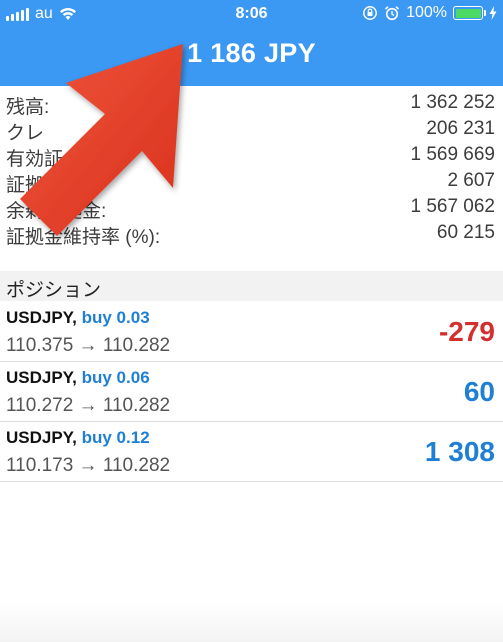 This screenshot has height=642, width=503. I want to click on position-title: USDJPY, buy 0.06, so click(78, 378).